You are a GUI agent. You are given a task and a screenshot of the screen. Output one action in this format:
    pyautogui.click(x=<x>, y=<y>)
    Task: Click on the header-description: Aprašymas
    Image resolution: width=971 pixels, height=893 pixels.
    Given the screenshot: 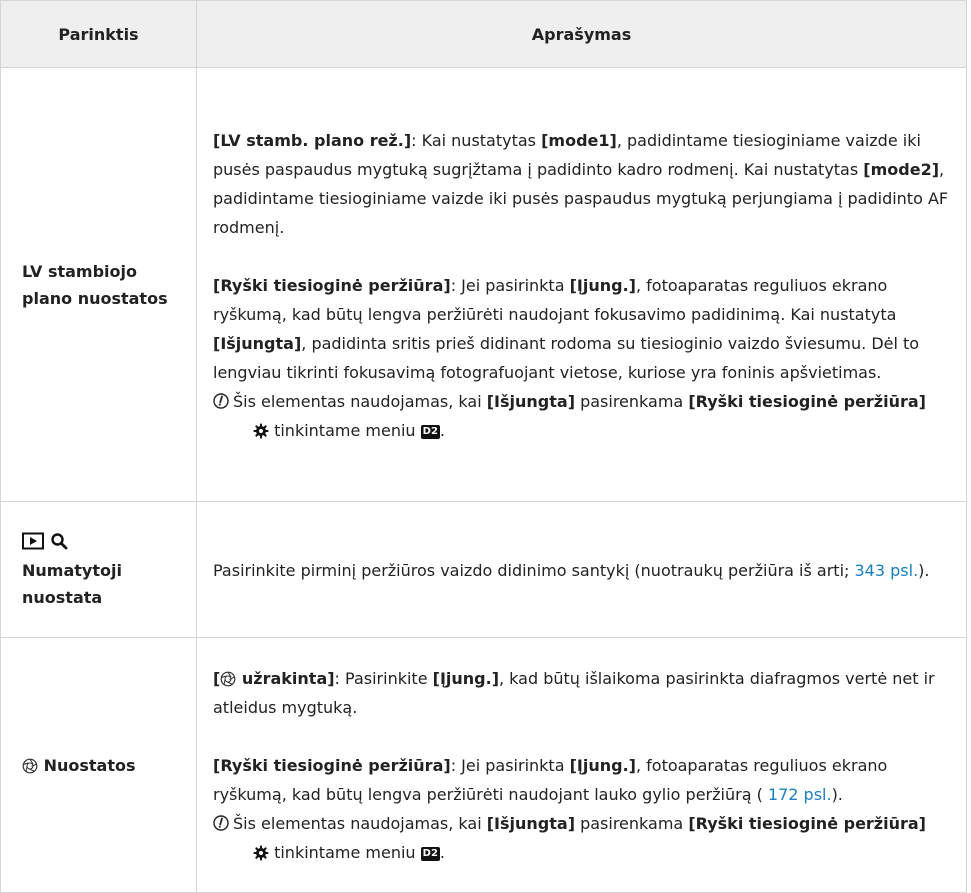 What is the action you would take?
    pyautogui.click(x=581, y=34)
    